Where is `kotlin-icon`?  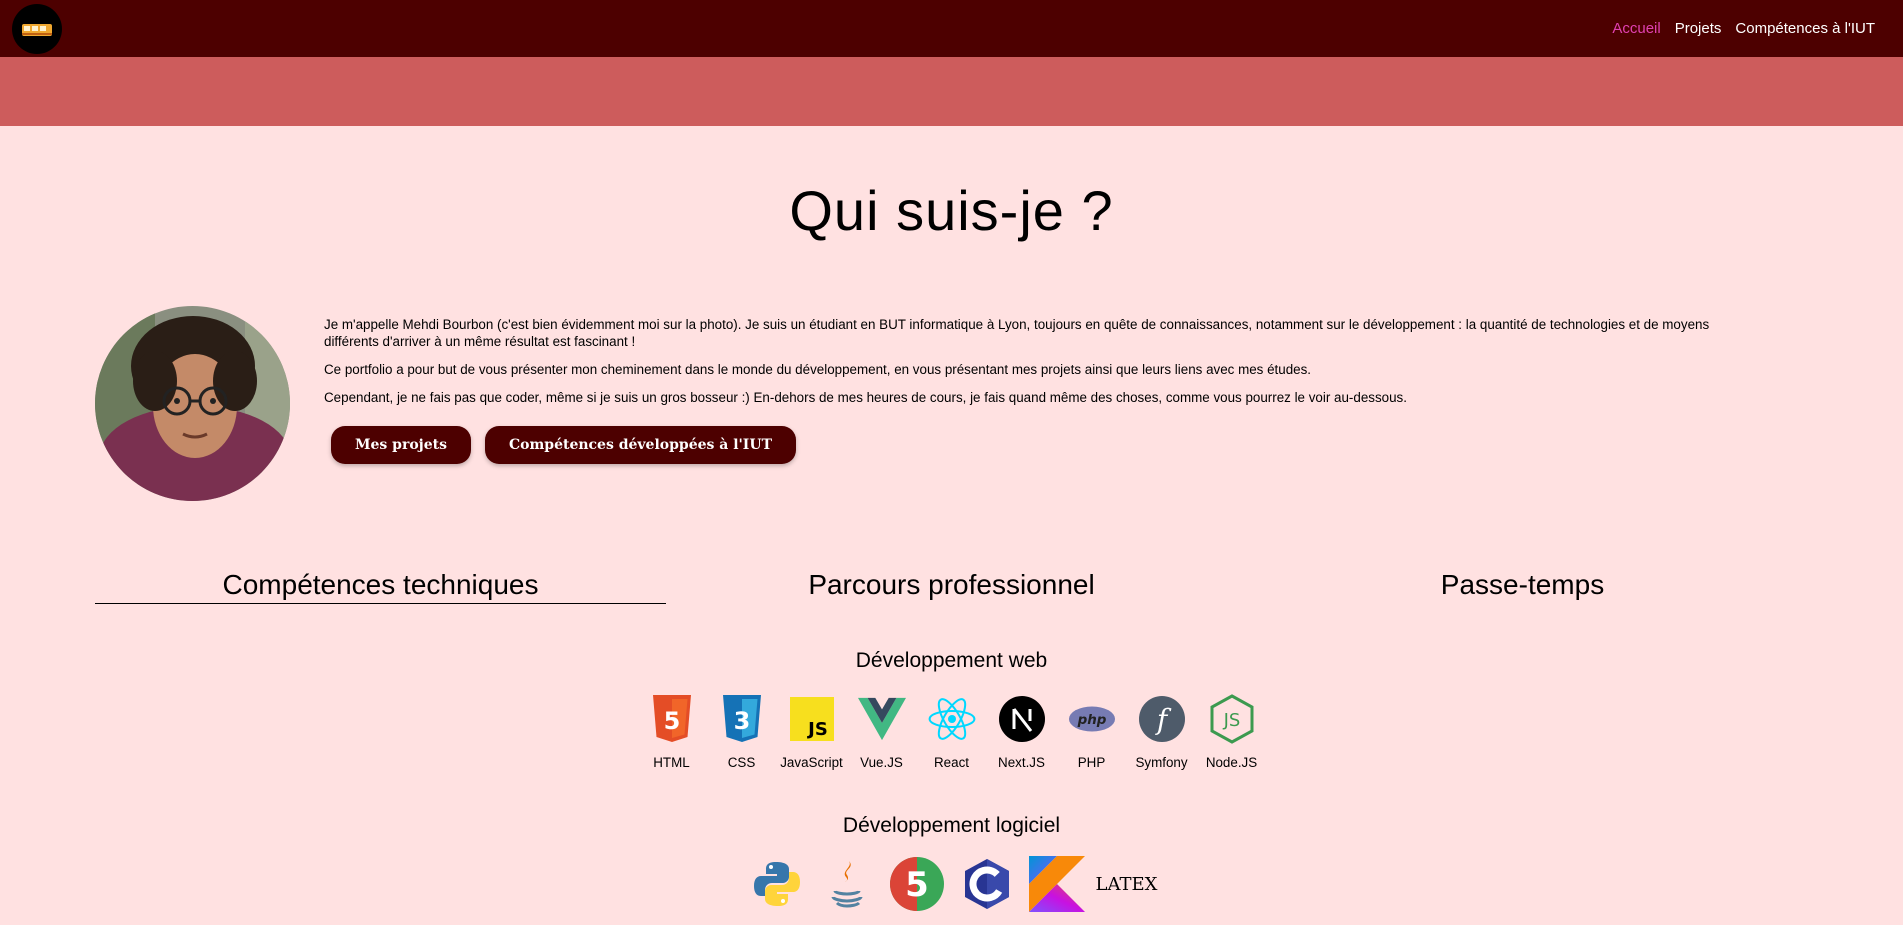 kotlin-icon is located at coordinates (1056, 884).